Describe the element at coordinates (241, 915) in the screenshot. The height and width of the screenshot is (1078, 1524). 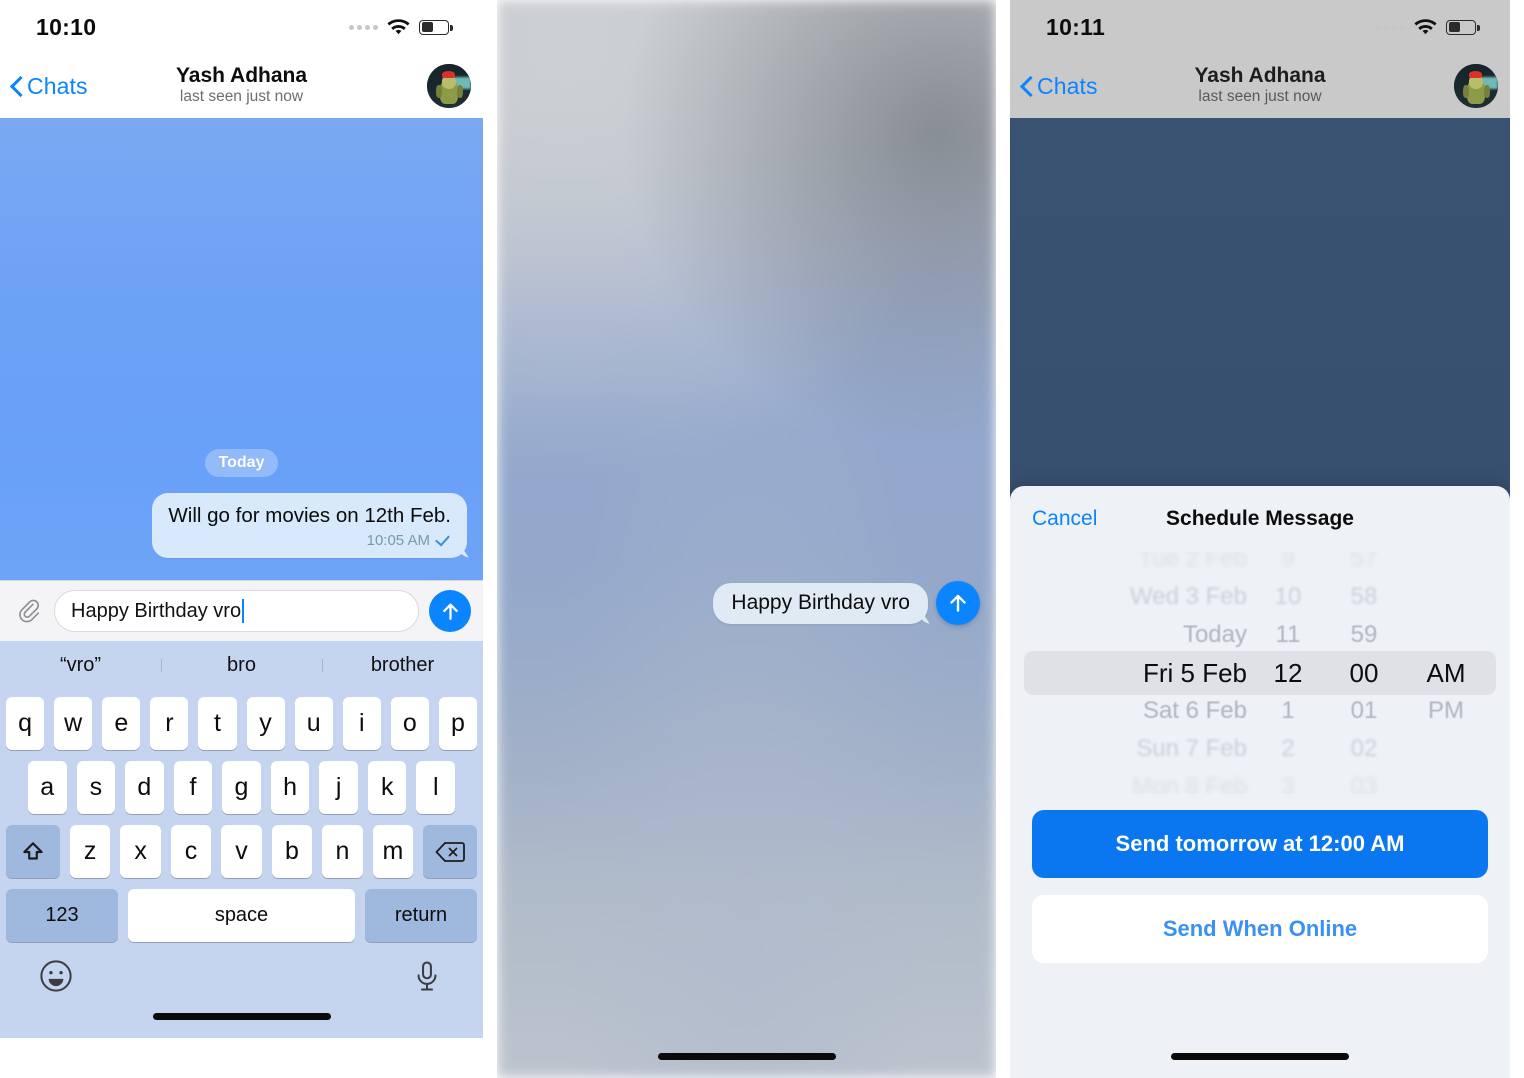
I see `space-key: space` at that location.